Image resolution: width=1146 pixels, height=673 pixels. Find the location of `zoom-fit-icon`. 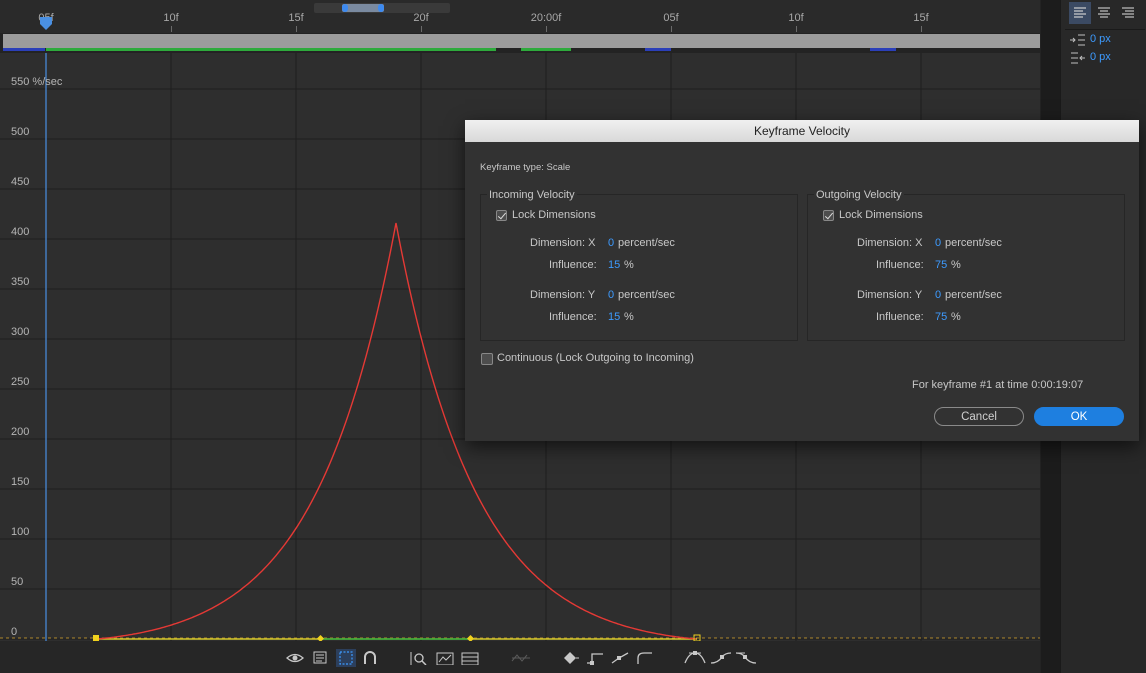

zoom-fit-icon is located at coordinates (470, 658).